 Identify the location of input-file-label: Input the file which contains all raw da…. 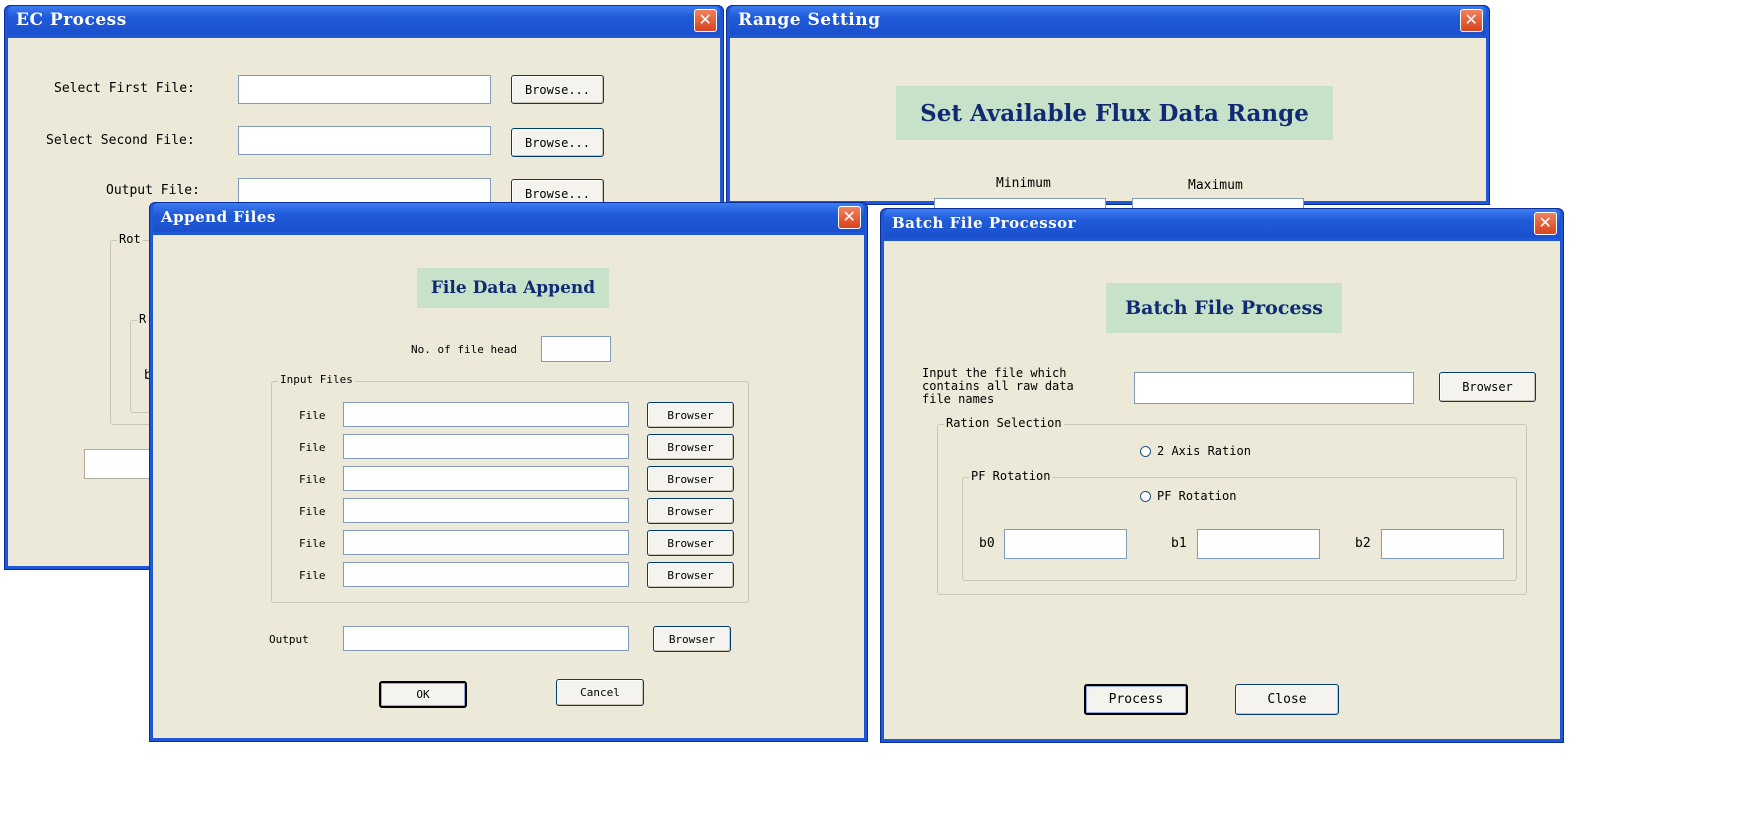
(998, 386).